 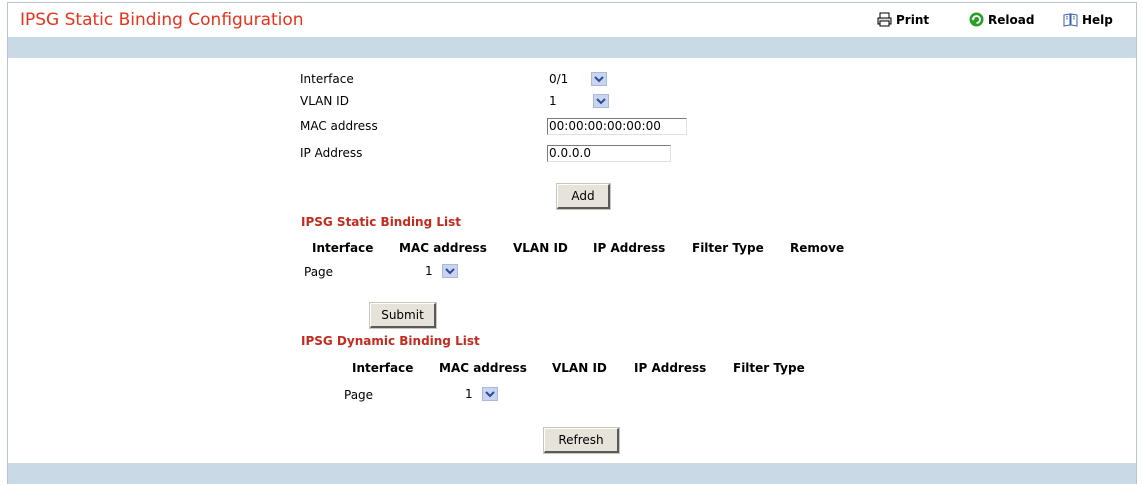 What do you see at coordinates (913, 19) in the screenshot?
I see `print-label: Print` at bounding box center [913, 19].